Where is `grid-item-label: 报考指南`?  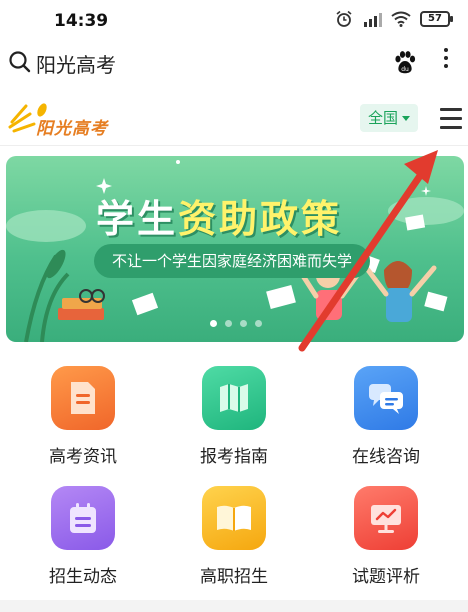 grid-item-label: 报考指南 is located at coordinates (234, 457).